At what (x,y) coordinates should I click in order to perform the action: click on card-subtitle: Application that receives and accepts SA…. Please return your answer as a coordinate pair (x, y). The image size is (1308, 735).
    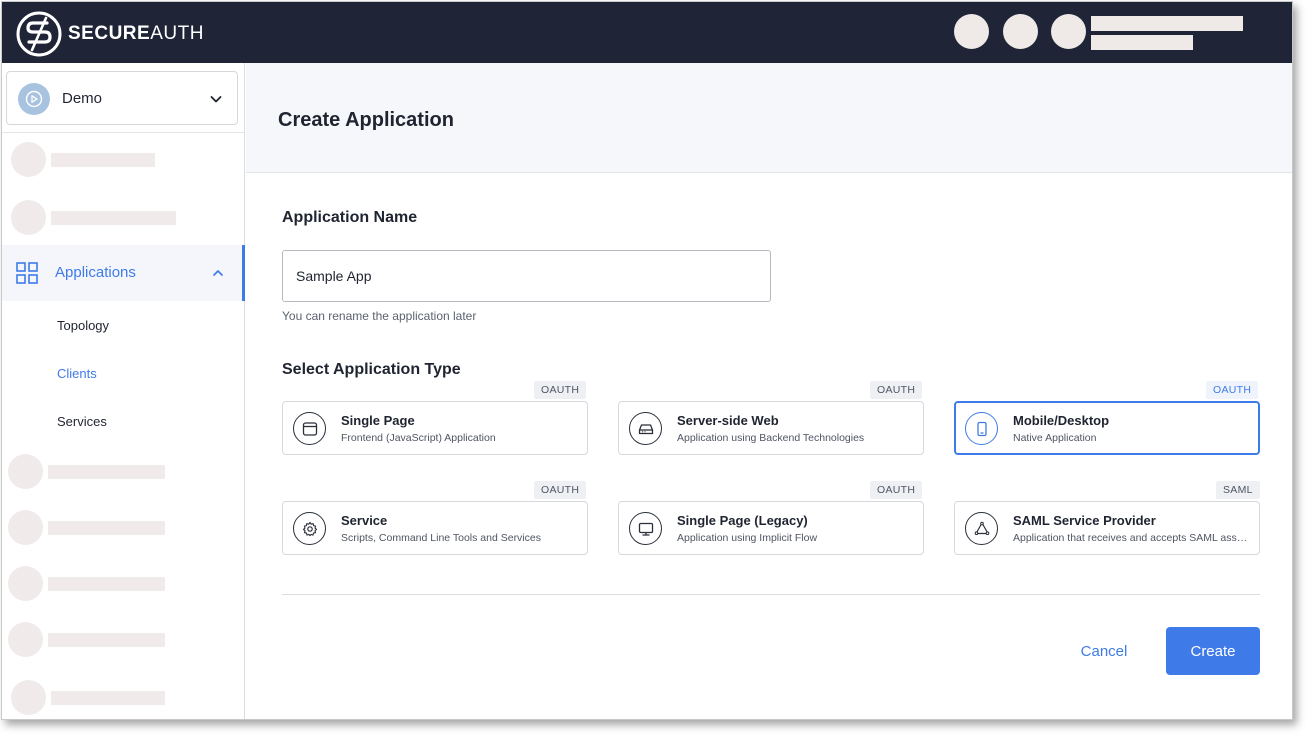
    Looking at the image, I should click on (1131, 538).